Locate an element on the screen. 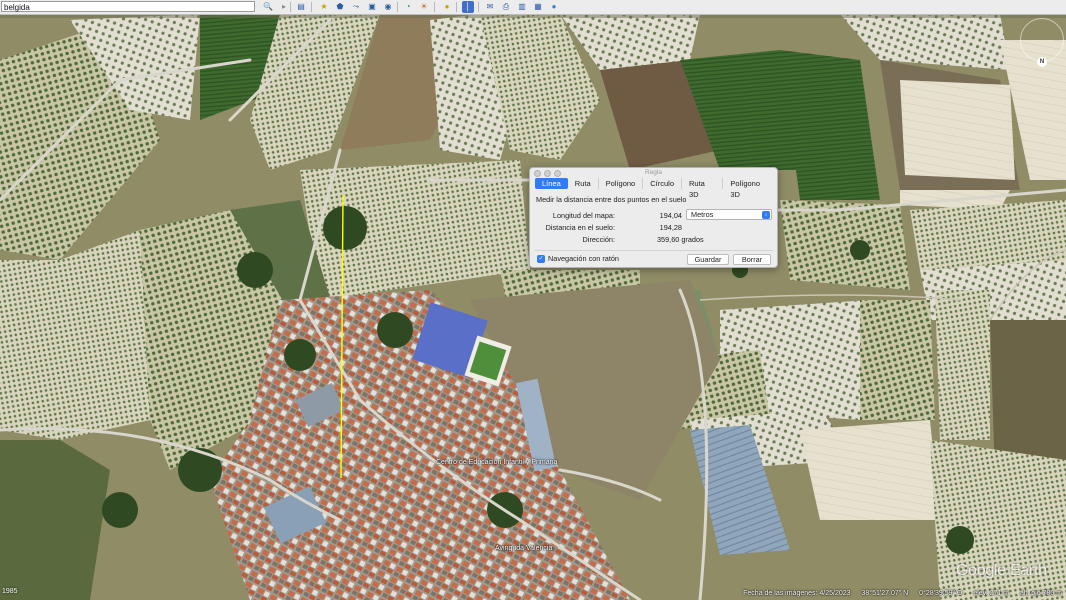  historical-imagery-icon: ◔ is located at coordinates (408, 7).